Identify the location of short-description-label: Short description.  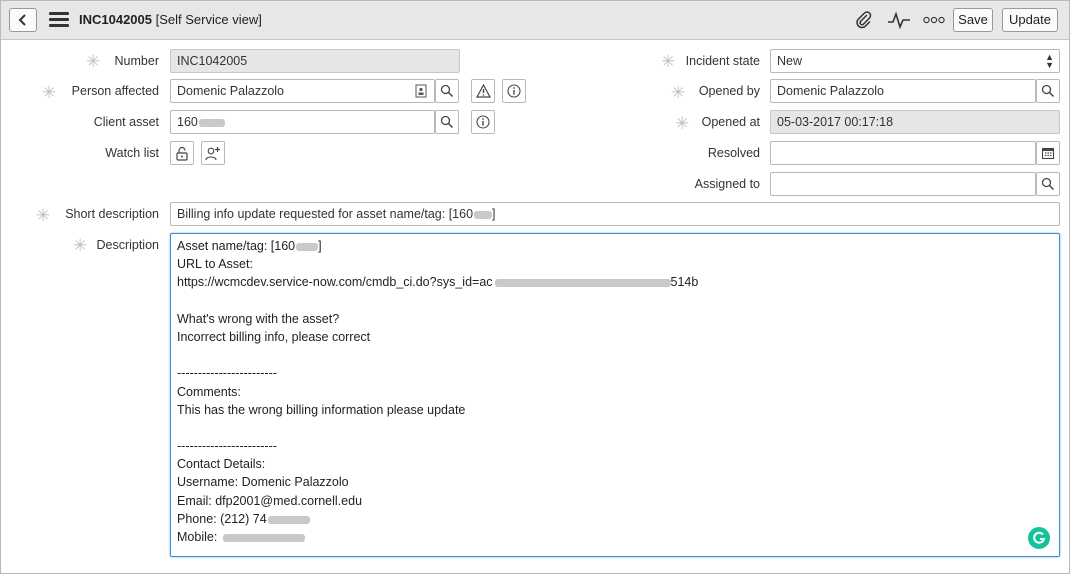
(112, 214).